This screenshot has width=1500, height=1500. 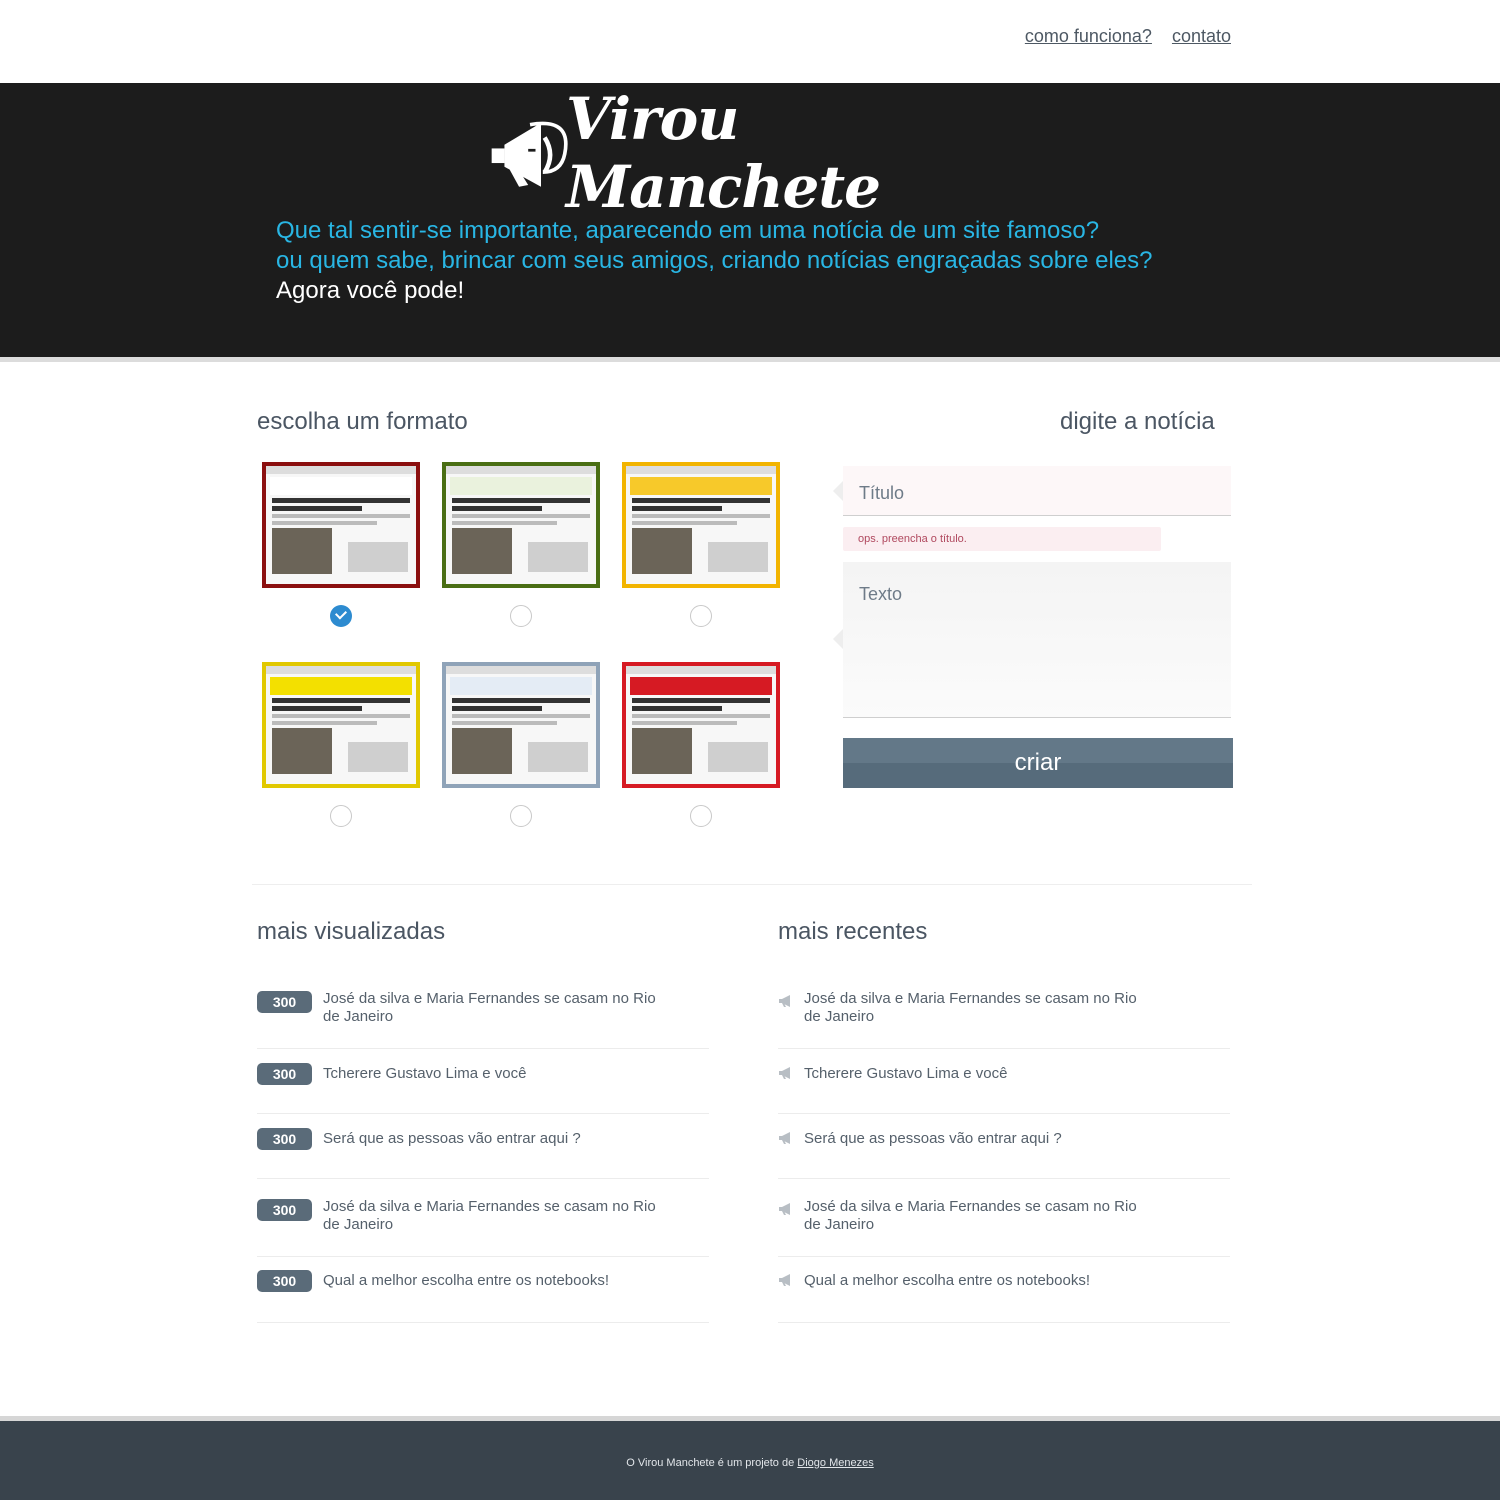 I want to click on list-item: 300 Tcherere Gustavo Lima e você, so click(x=483, y=1088).